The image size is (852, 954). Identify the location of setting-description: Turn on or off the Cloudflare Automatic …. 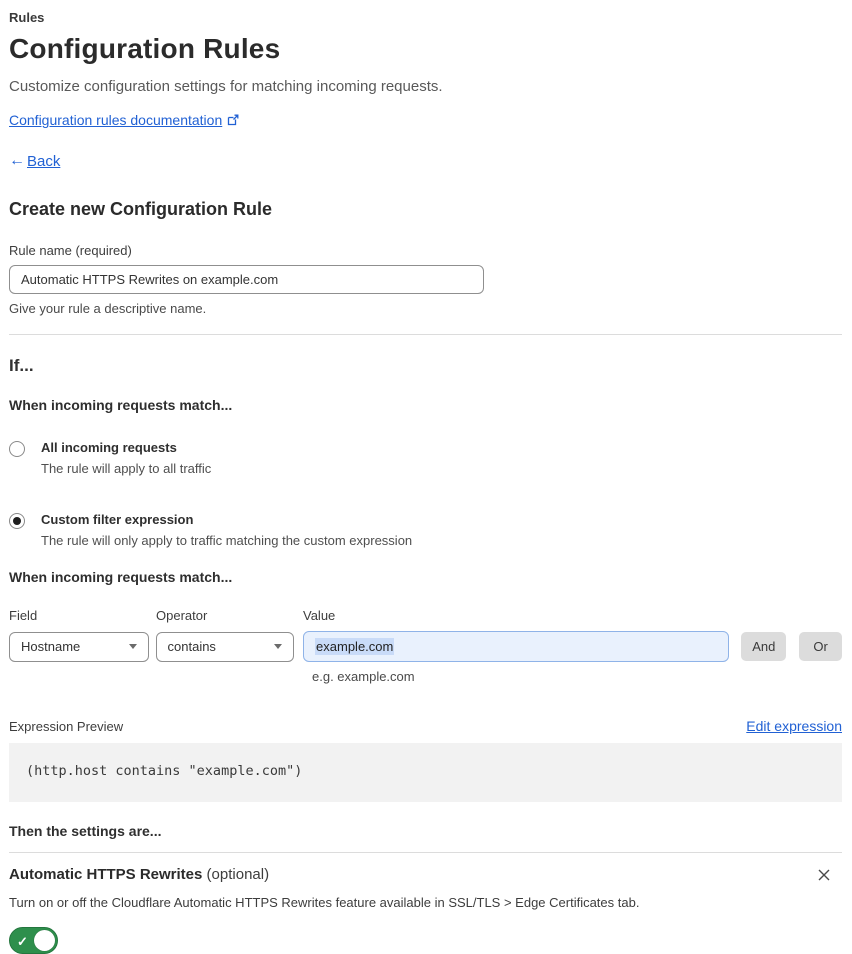
(324, 902).